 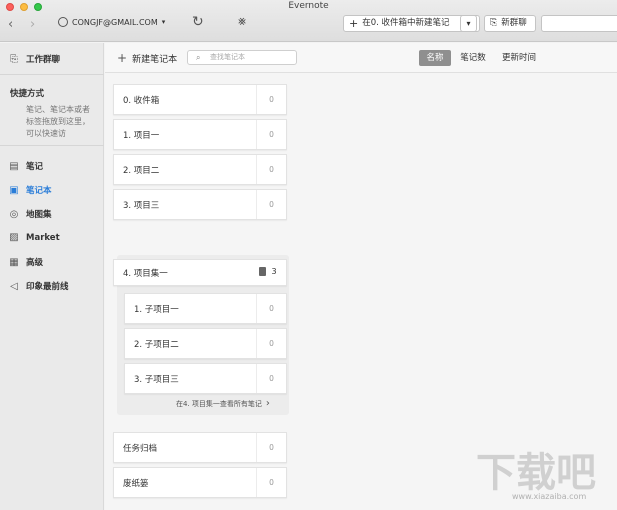 I want to click on sidebar-item-work-chat: ⎘ 工作群聊, so click(x=34, y=59).